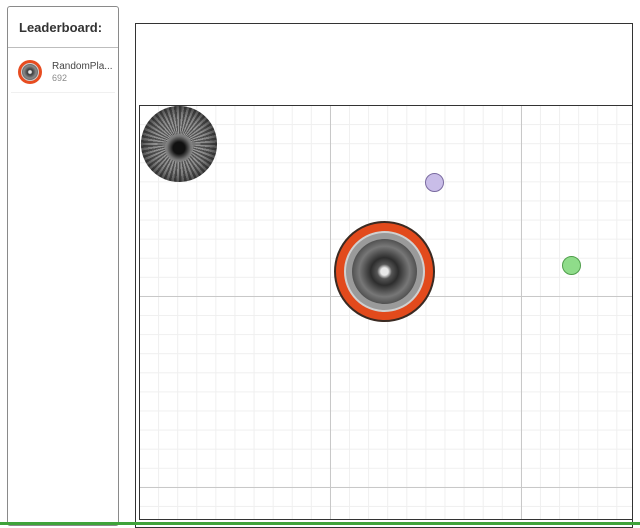 This screenshot has width=640, height=528. What do you see at coordinates (60, 77) in the screenshot?
I see `leaderboard-player-score: 692` at bounding box center [60, 77].